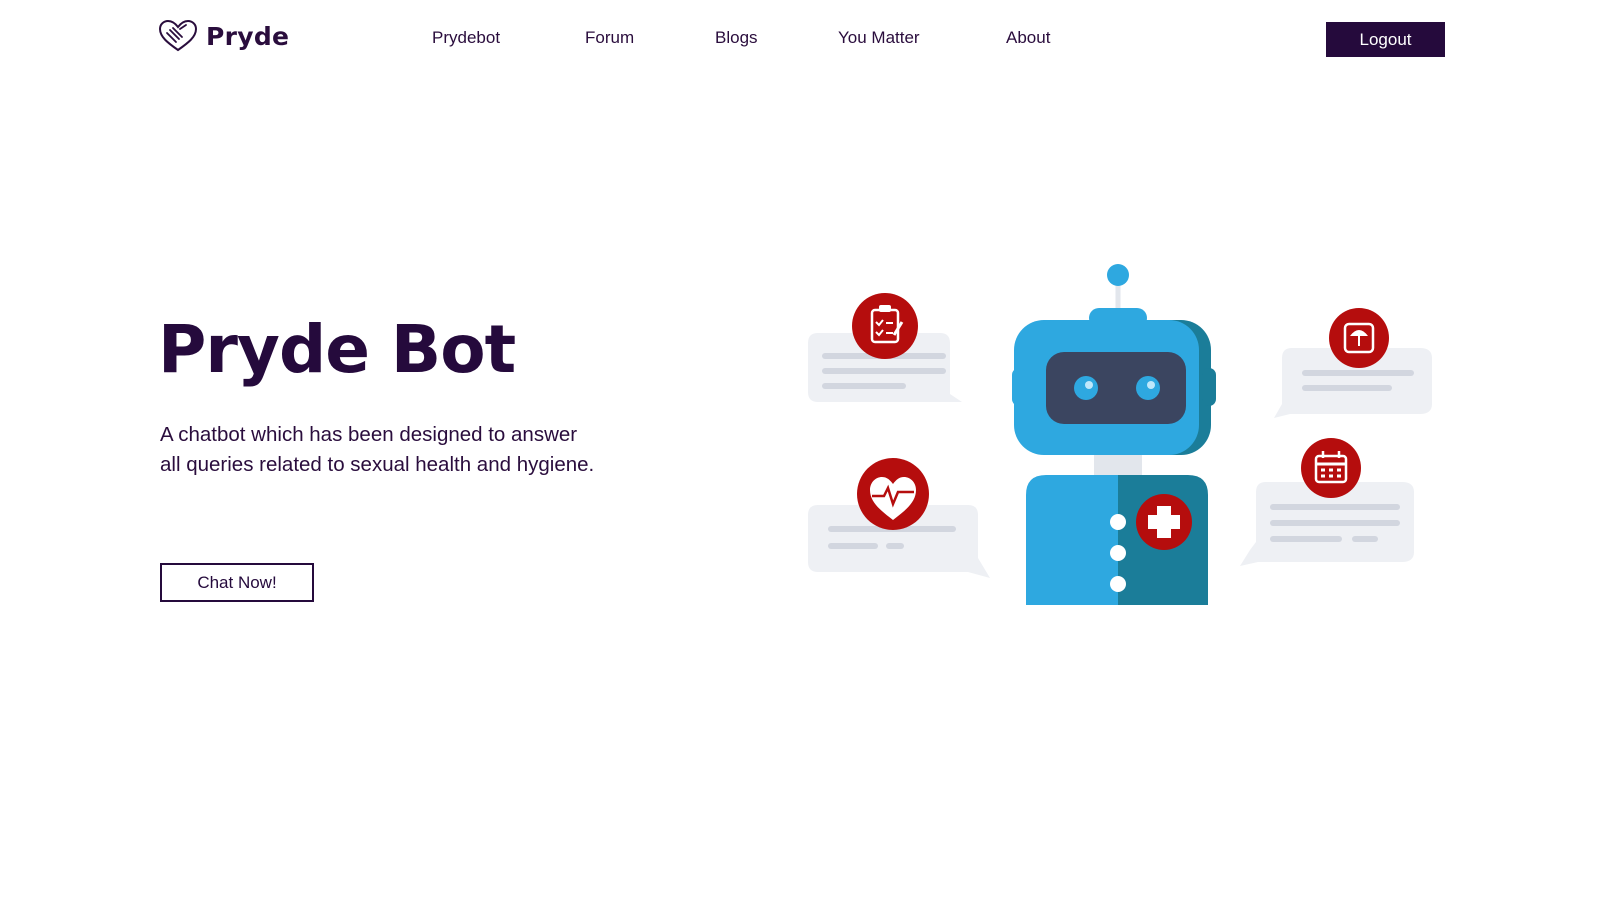 This screenshot has width=1600, height=899. What do you see at coordinates (1164, 522) in the screenshot?
I see `medical-cross-icon` at bounding box center [1164, 522].